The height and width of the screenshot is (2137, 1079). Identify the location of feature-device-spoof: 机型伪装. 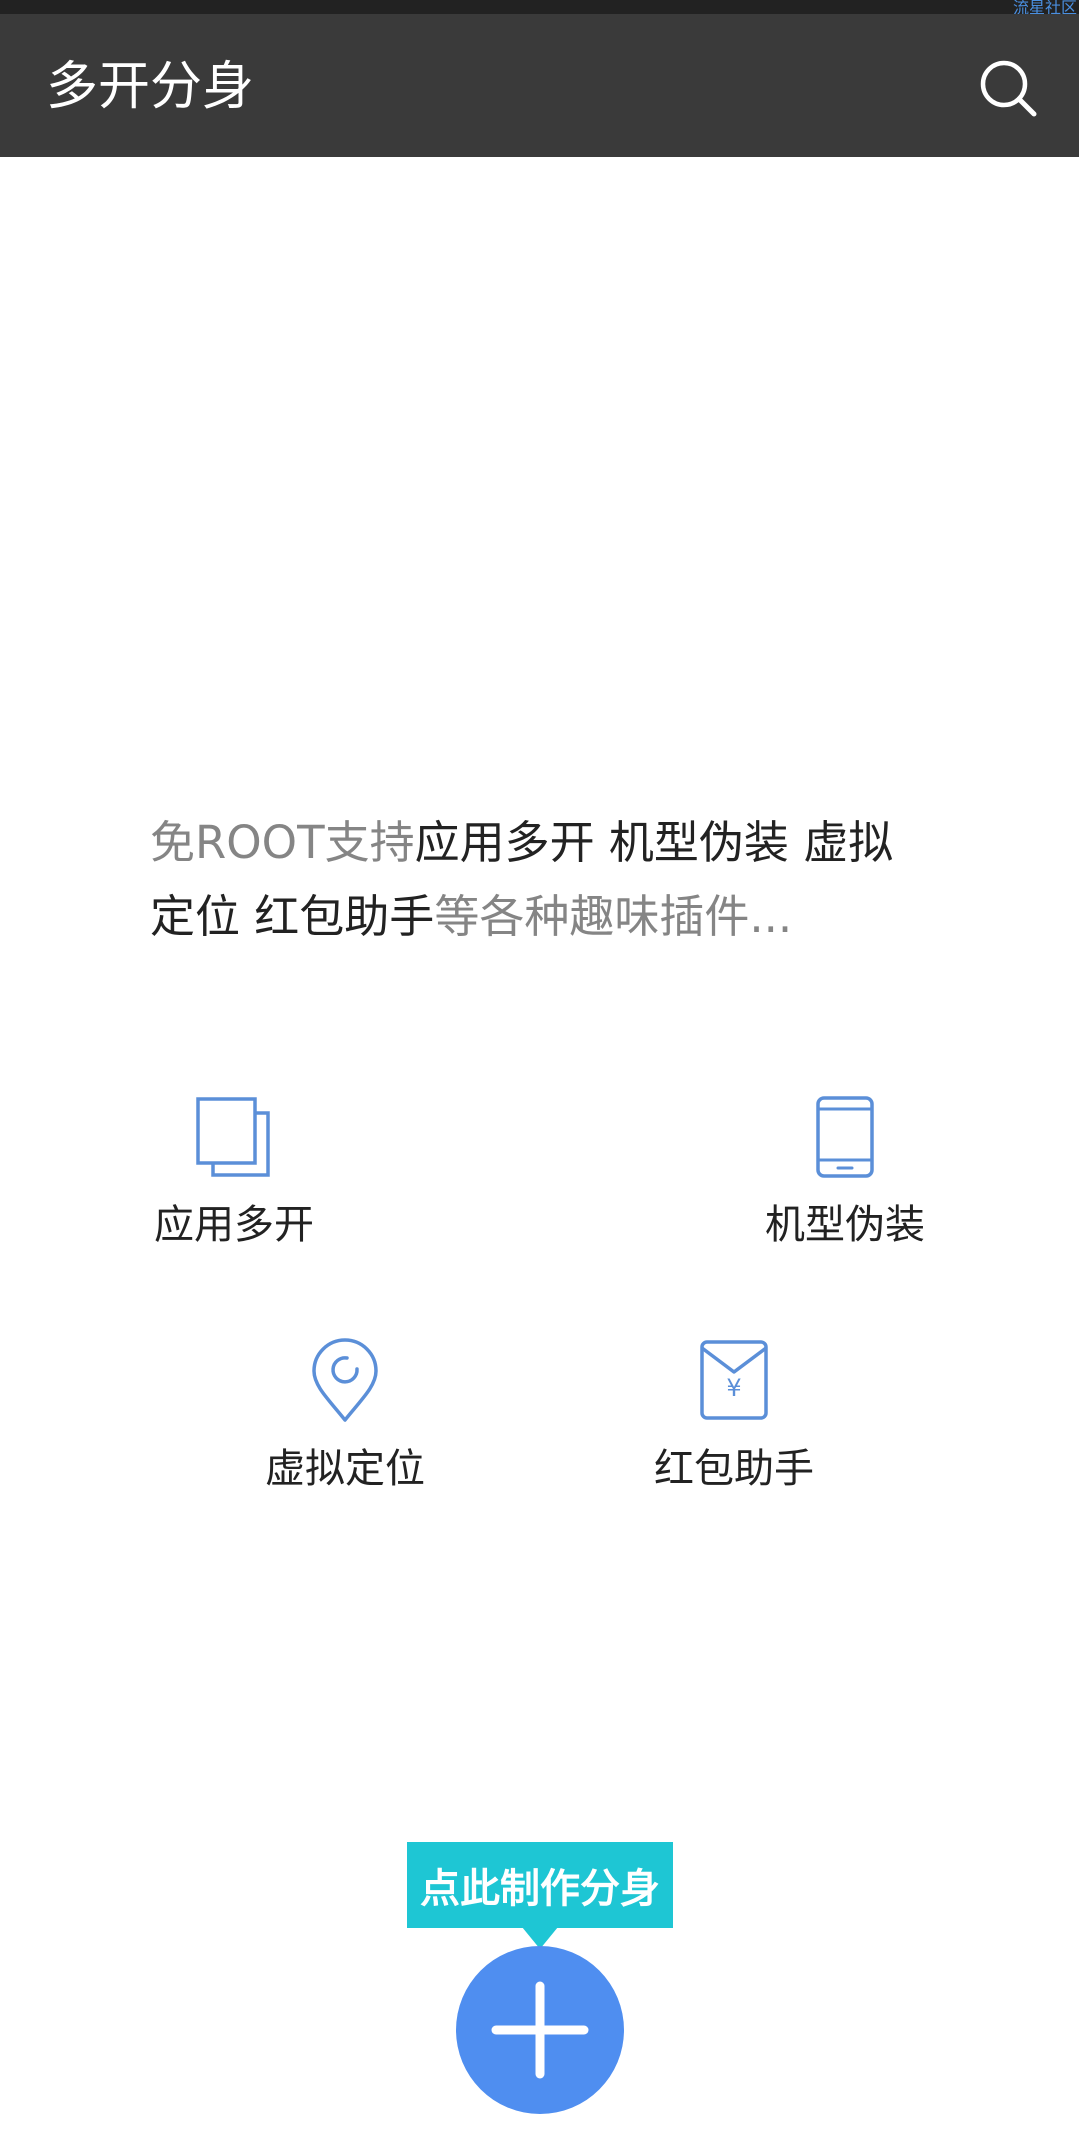
(845, 1172).